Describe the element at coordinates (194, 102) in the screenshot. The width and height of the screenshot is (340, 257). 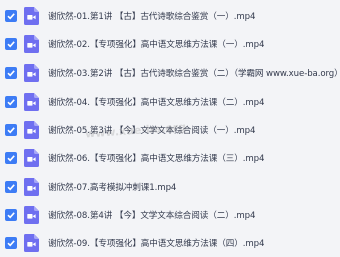
I see `file-name: 谢欣然-04.【专项强化】高中语文思维方法课（二）.mp4` at that location.